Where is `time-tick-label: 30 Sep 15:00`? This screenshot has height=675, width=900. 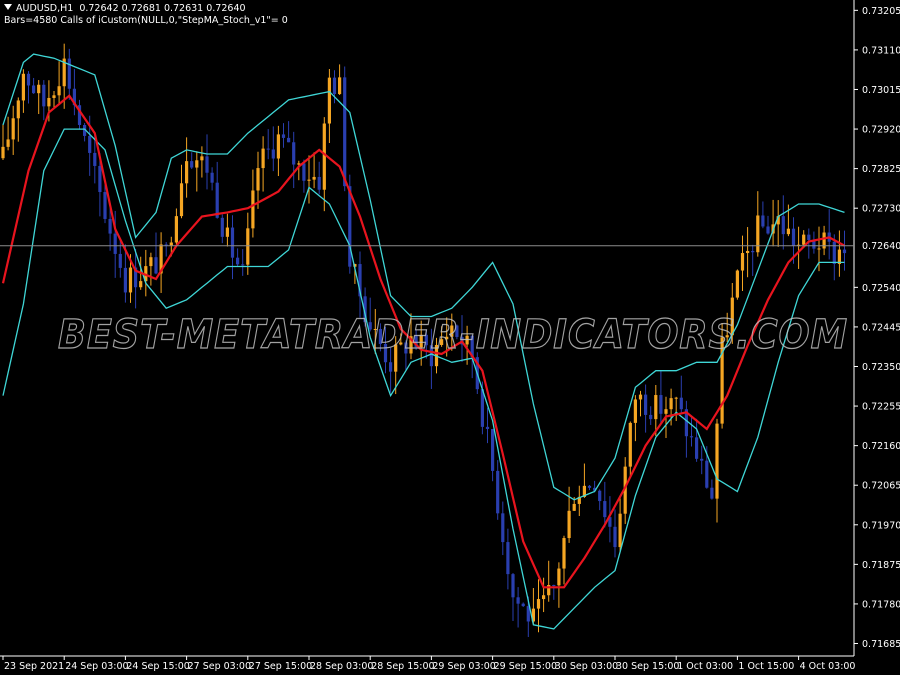 time-tick-label: 30 Sep 15:00 is located at coordinates (647, 666).